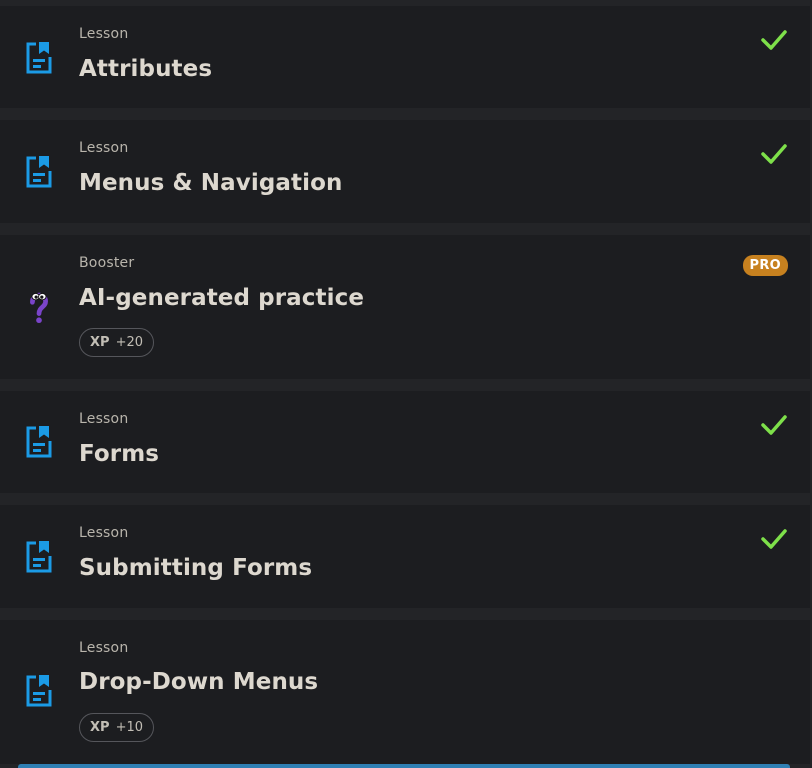  I want to click on item-title: Drop-Down Menus, so click(199, 682).